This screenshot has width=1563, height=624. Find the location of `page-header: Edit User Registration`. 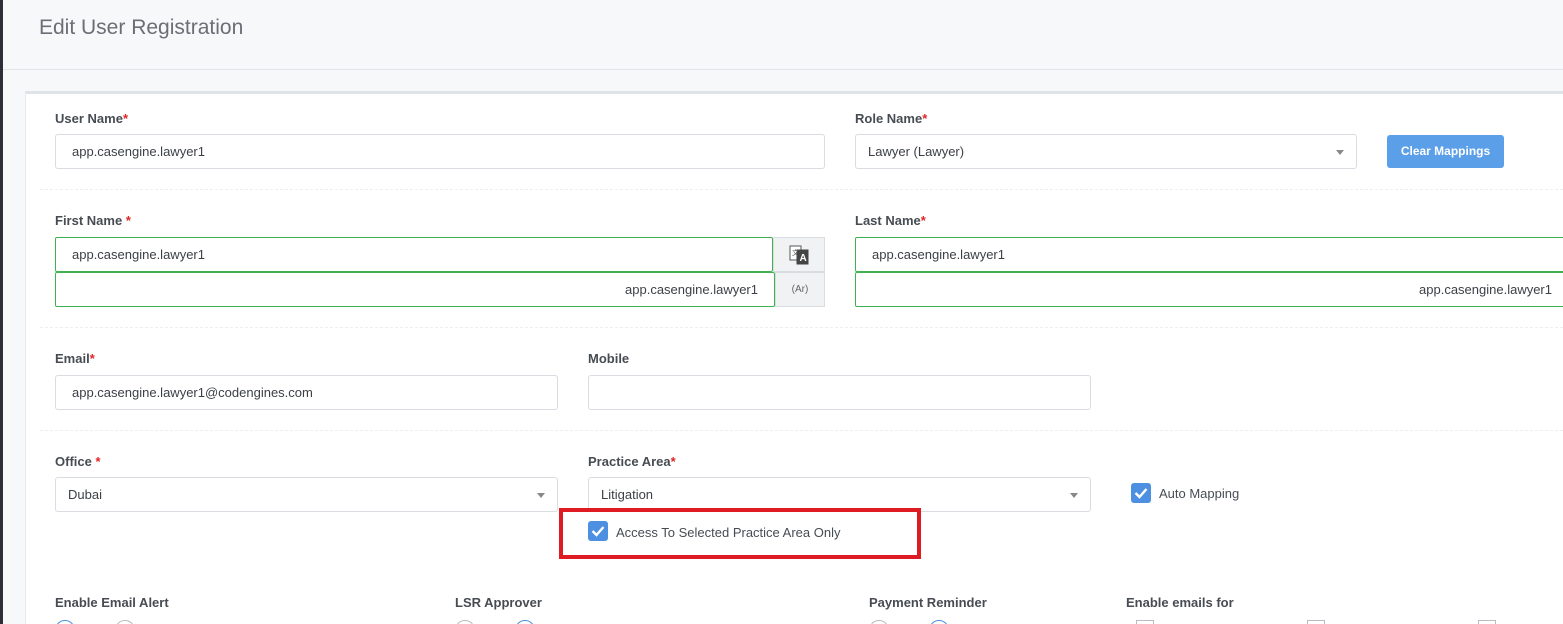

page-header: Edit User Registration is located at coordinates (783, 35).